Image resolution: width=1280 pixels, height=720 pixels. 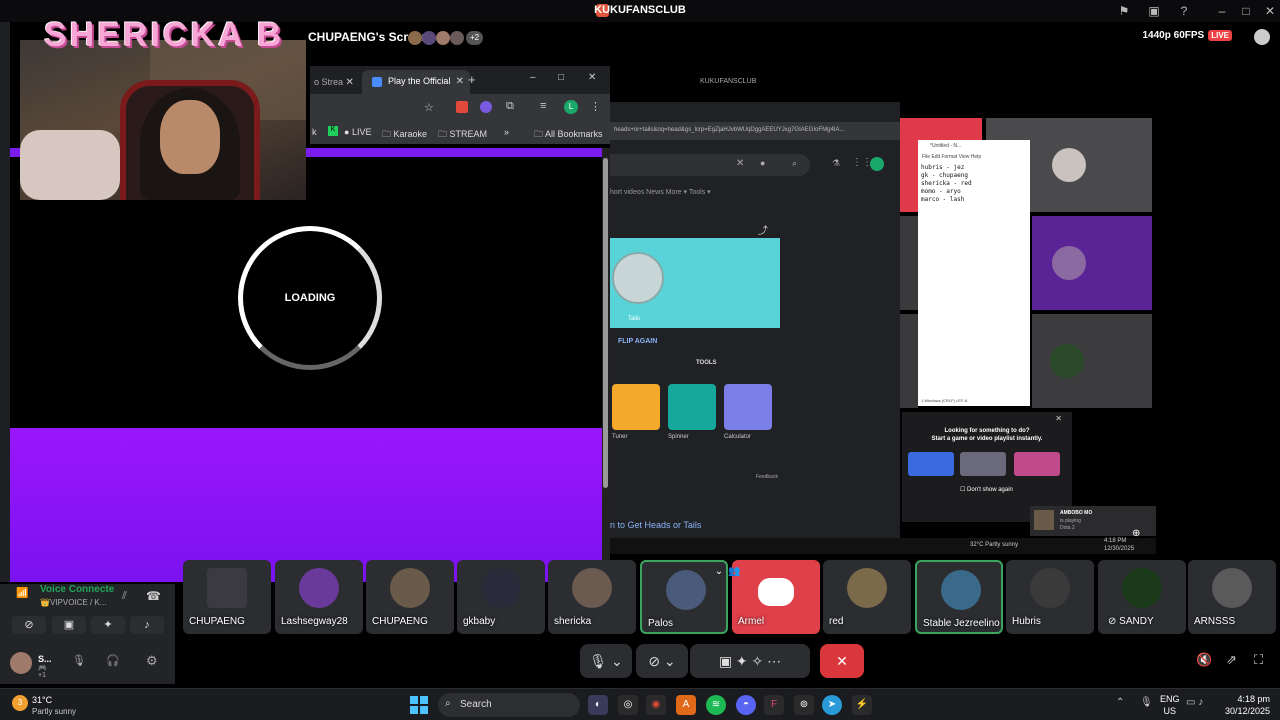 What do you see at coordinates (877, 164) in the screenshot?
I see `profile-avatar` at bounding box center [877, 164].